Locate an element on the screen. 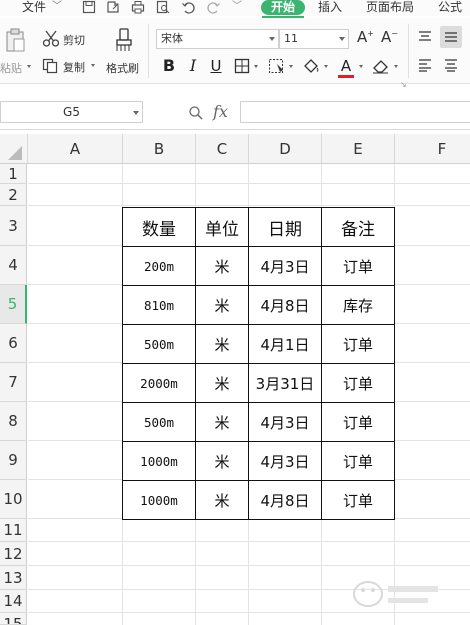  table-cell: 3月31日 is located at coordinates (285, 383).